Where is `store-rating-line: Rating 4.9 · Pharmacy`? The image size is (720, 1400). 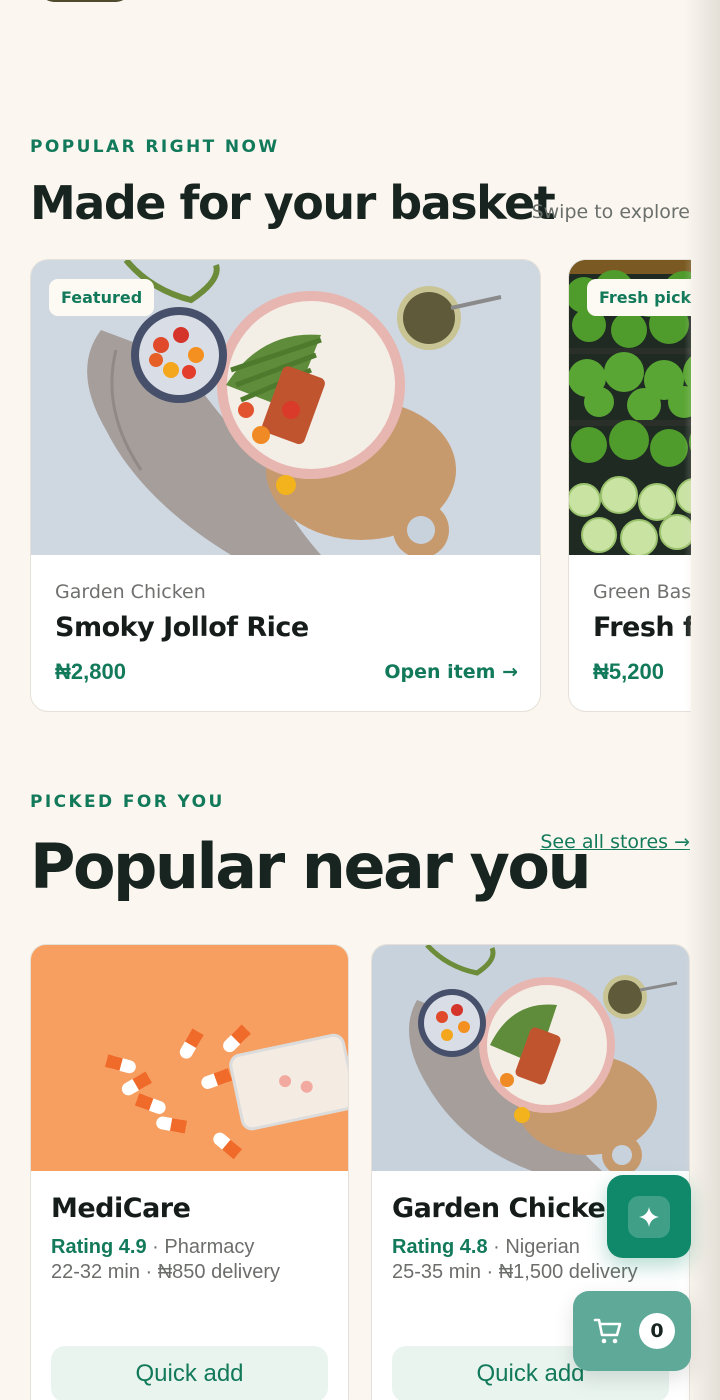 store-rating-line: Rating 4.9 · Pharmacy is located at coordinates (152, 1247).